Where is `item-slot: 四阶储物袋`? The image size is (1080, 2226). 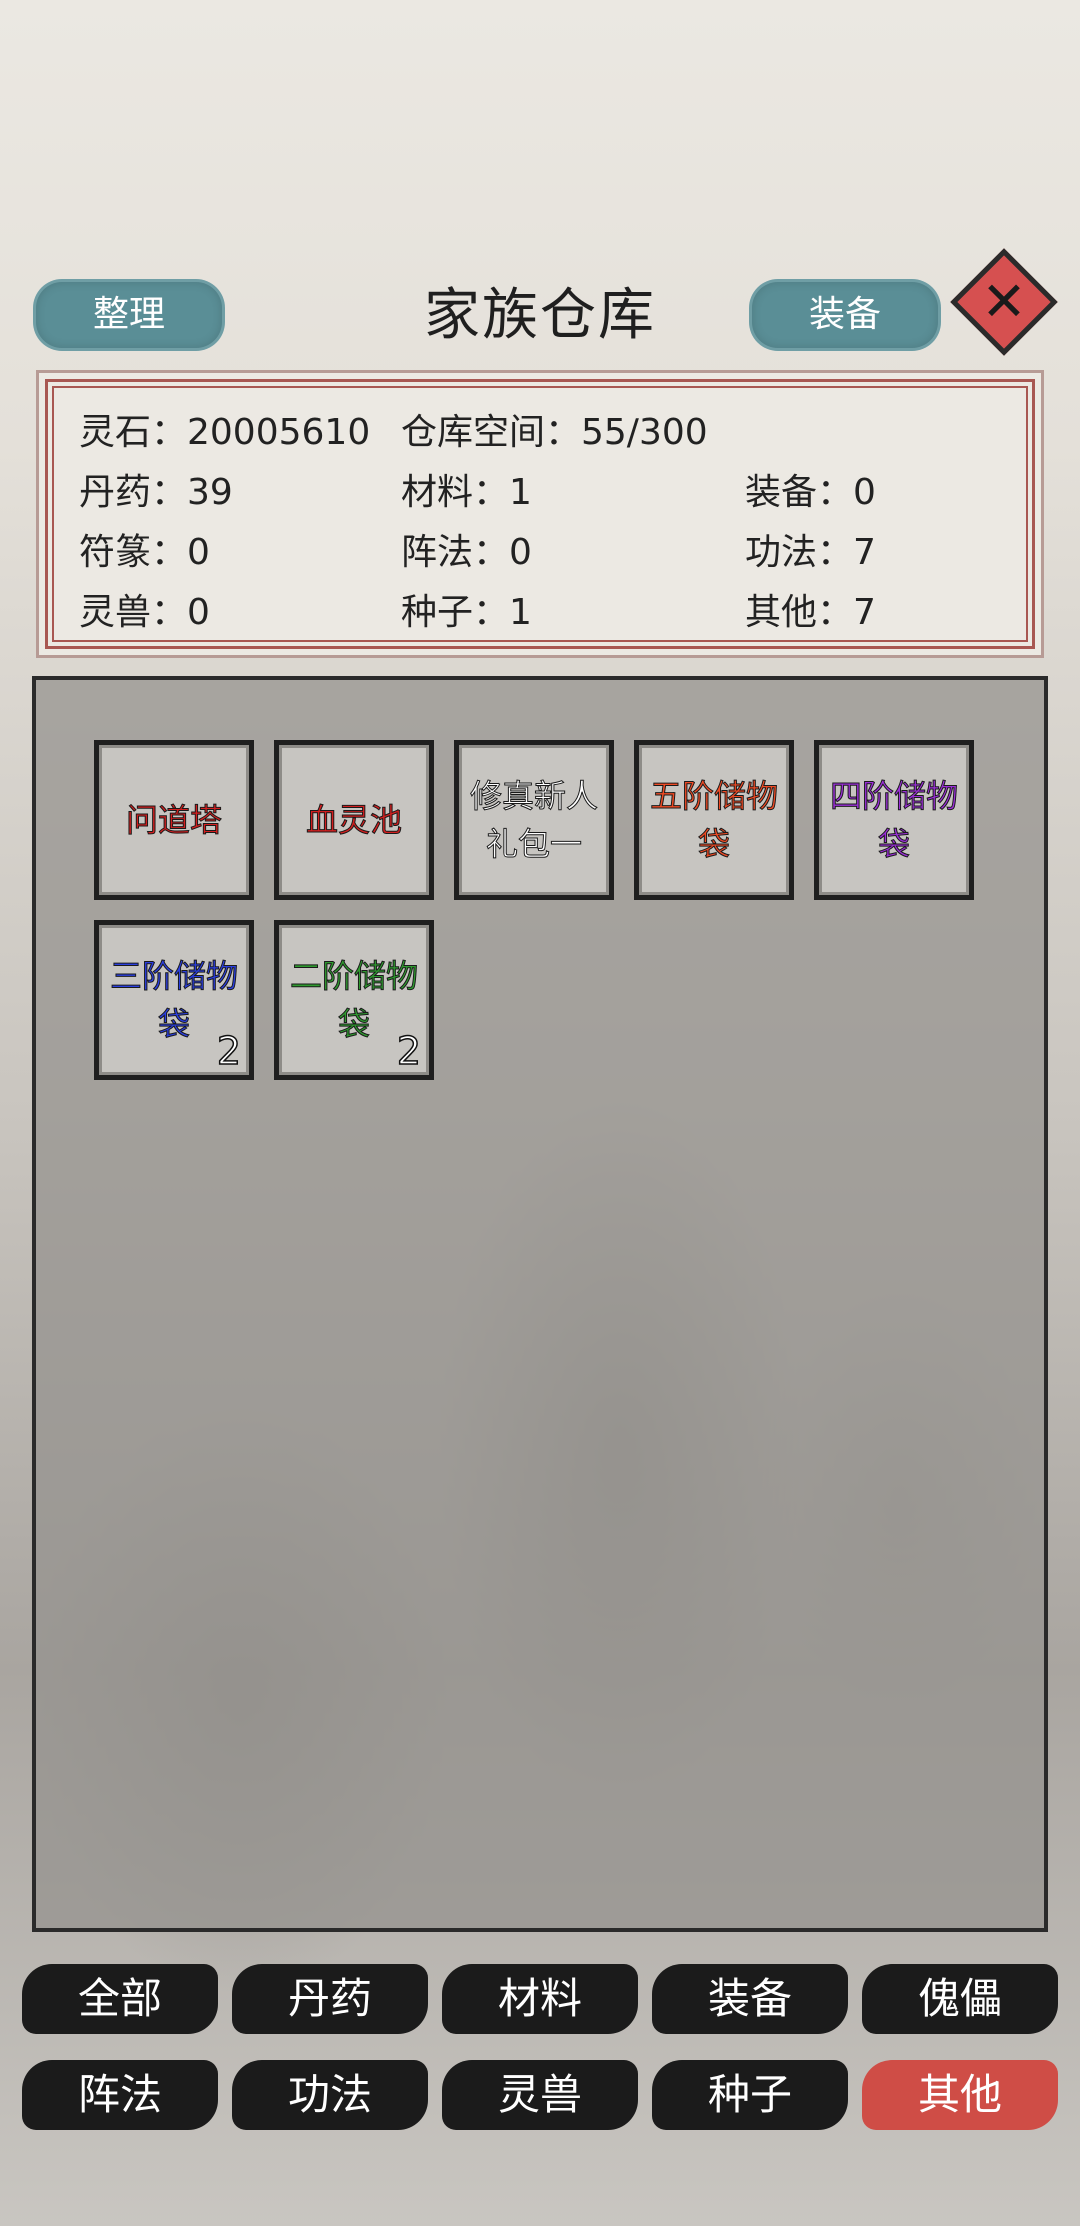 item-slot: 四阶储物袋 is located at coordinates (894, 820).